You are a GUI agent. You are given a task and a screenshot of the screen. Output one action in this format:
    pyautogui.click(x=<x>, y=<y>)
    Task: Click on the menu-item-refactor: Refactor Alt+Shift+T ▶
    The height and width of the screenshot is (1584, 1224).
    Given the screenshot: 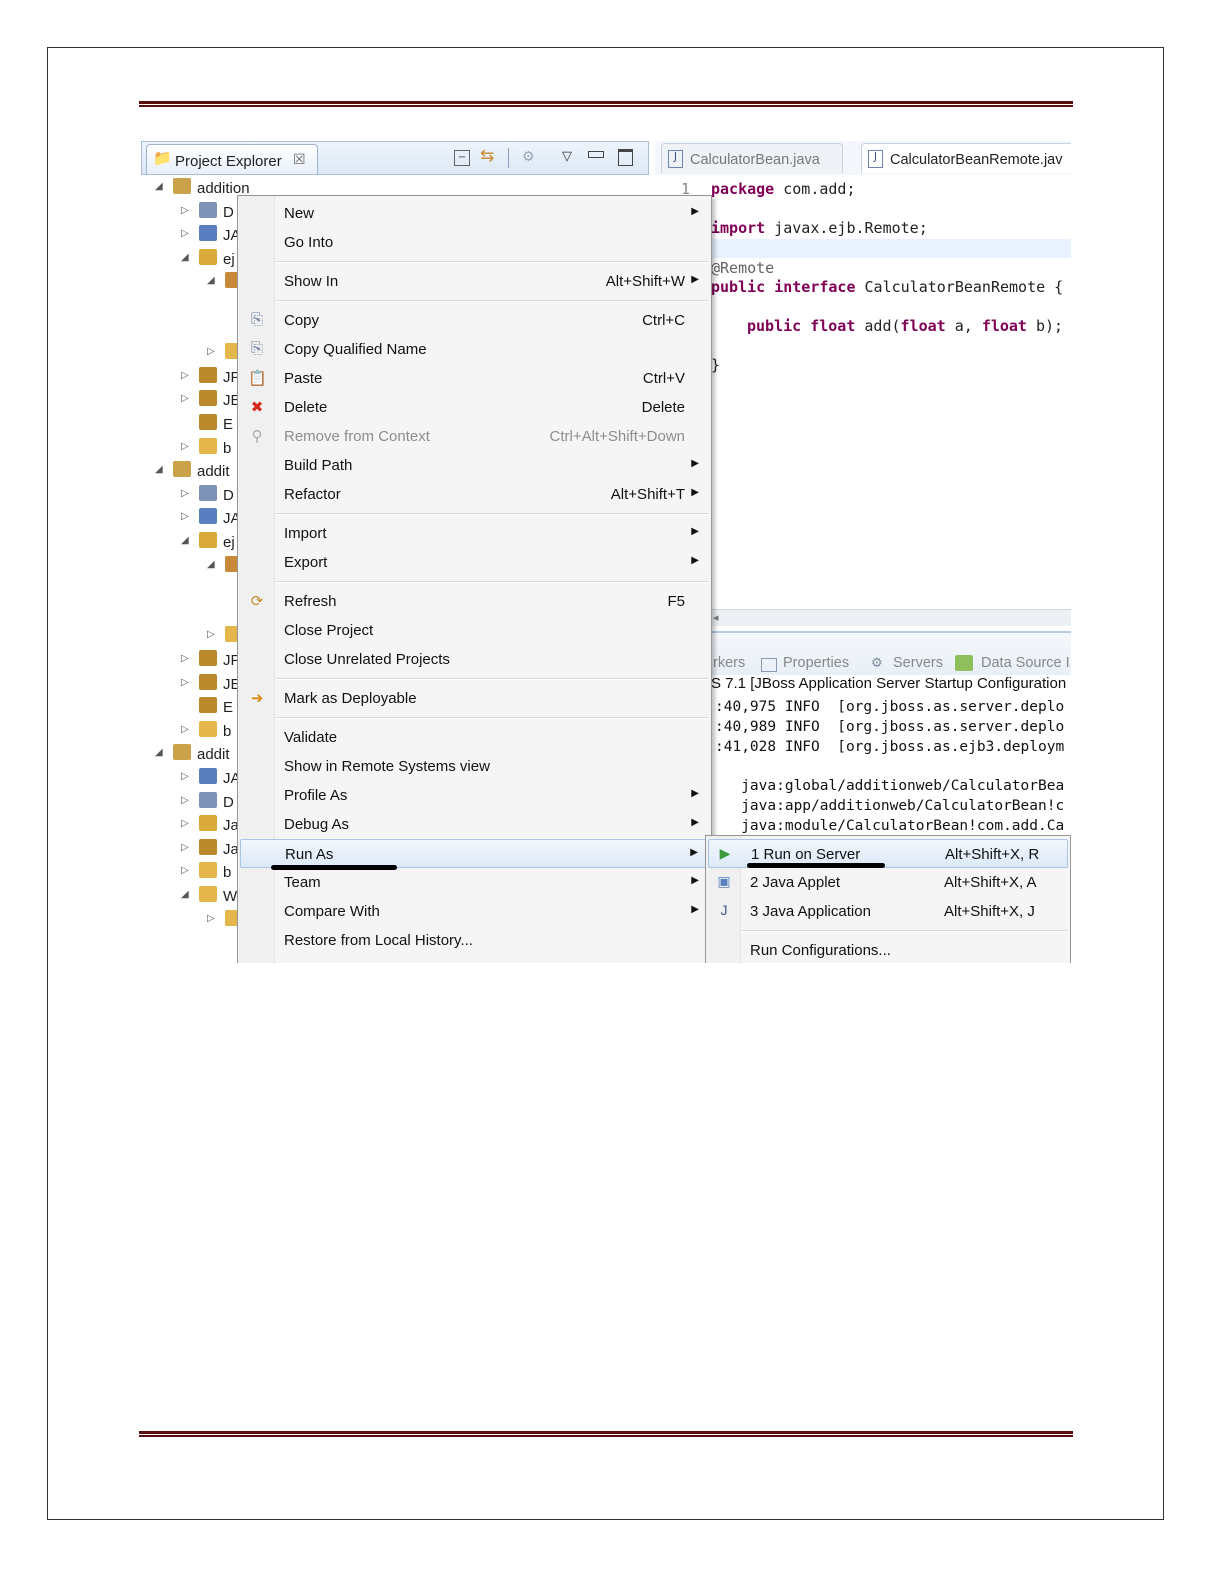 What is the action you would take?
    pyautogui.click(x=474, y=494)
    